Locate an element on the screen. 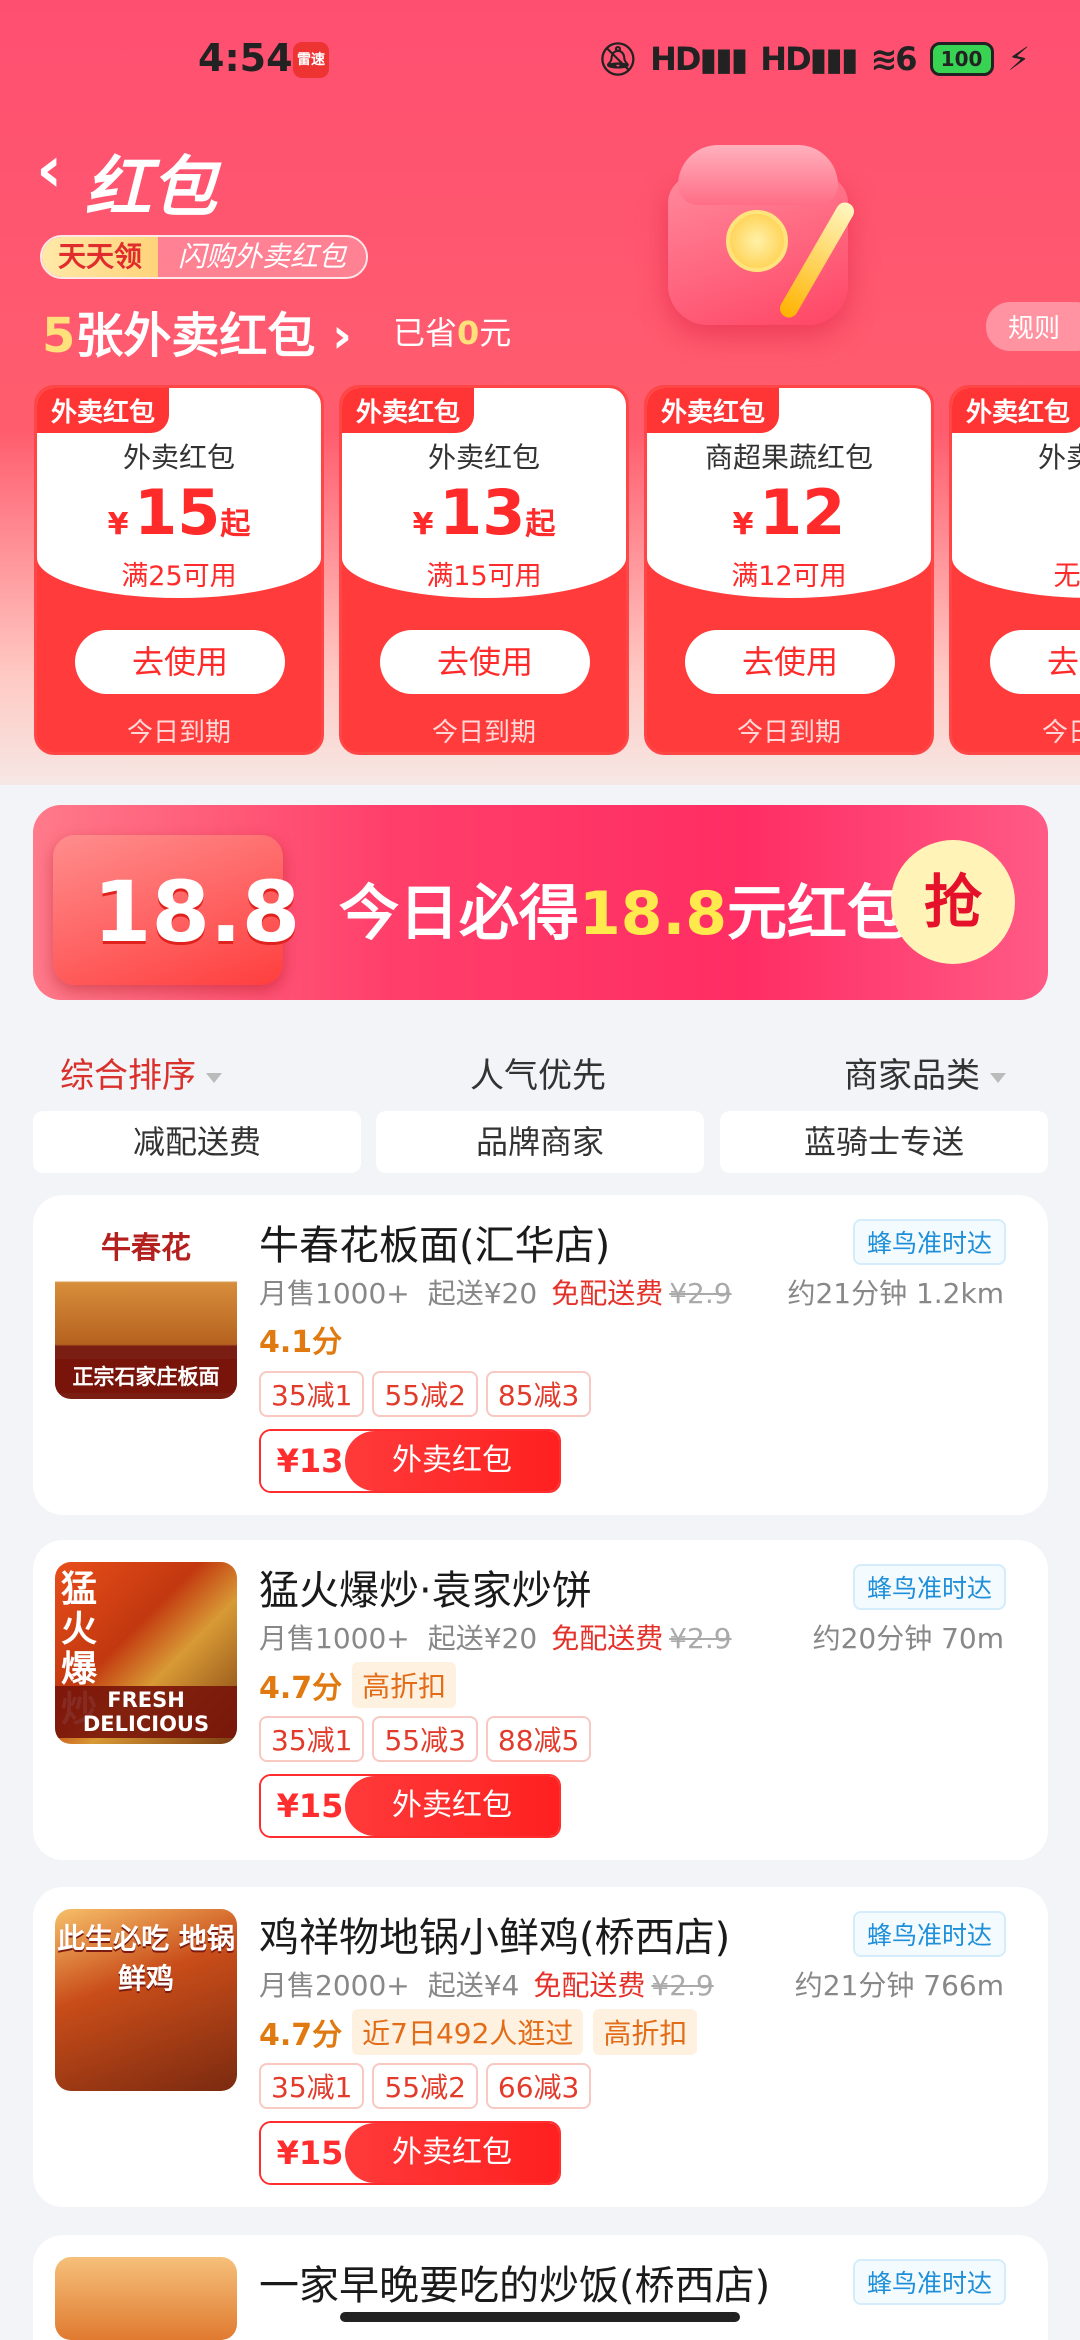 This screenshot has height=2340, width=1080. banner-text-prefix: 今日必得 is located at coordinates (459, 914).